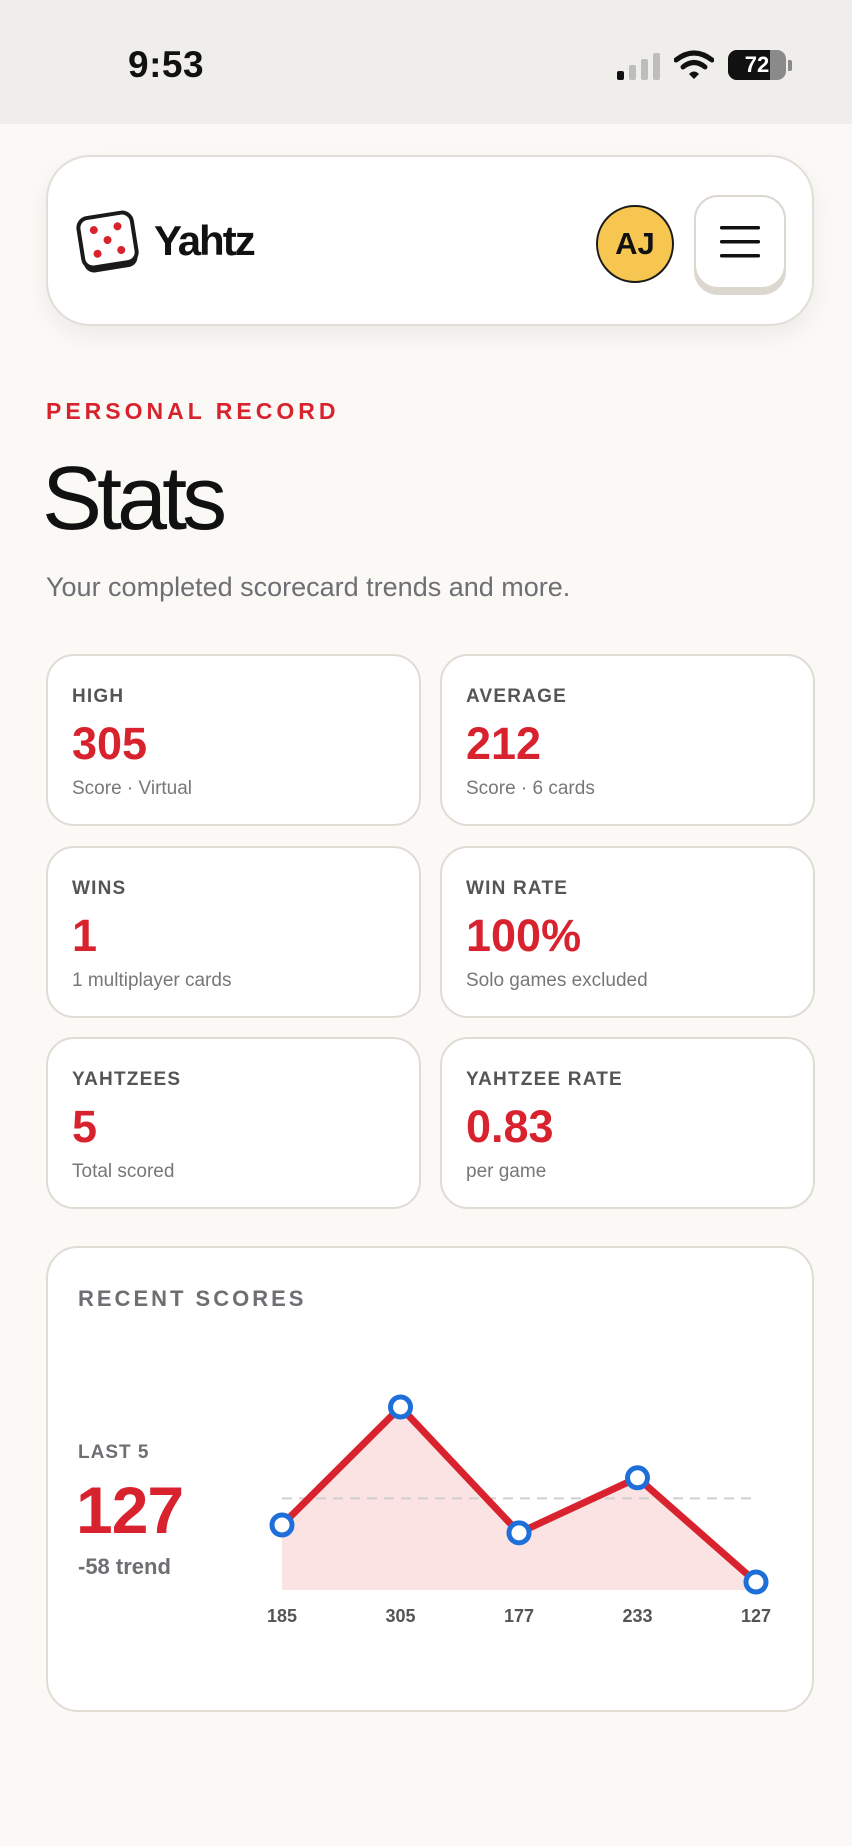  I want to click on stat-card-win-rate: WIN RATE 100% Solo games excluded, so click(627, 932).